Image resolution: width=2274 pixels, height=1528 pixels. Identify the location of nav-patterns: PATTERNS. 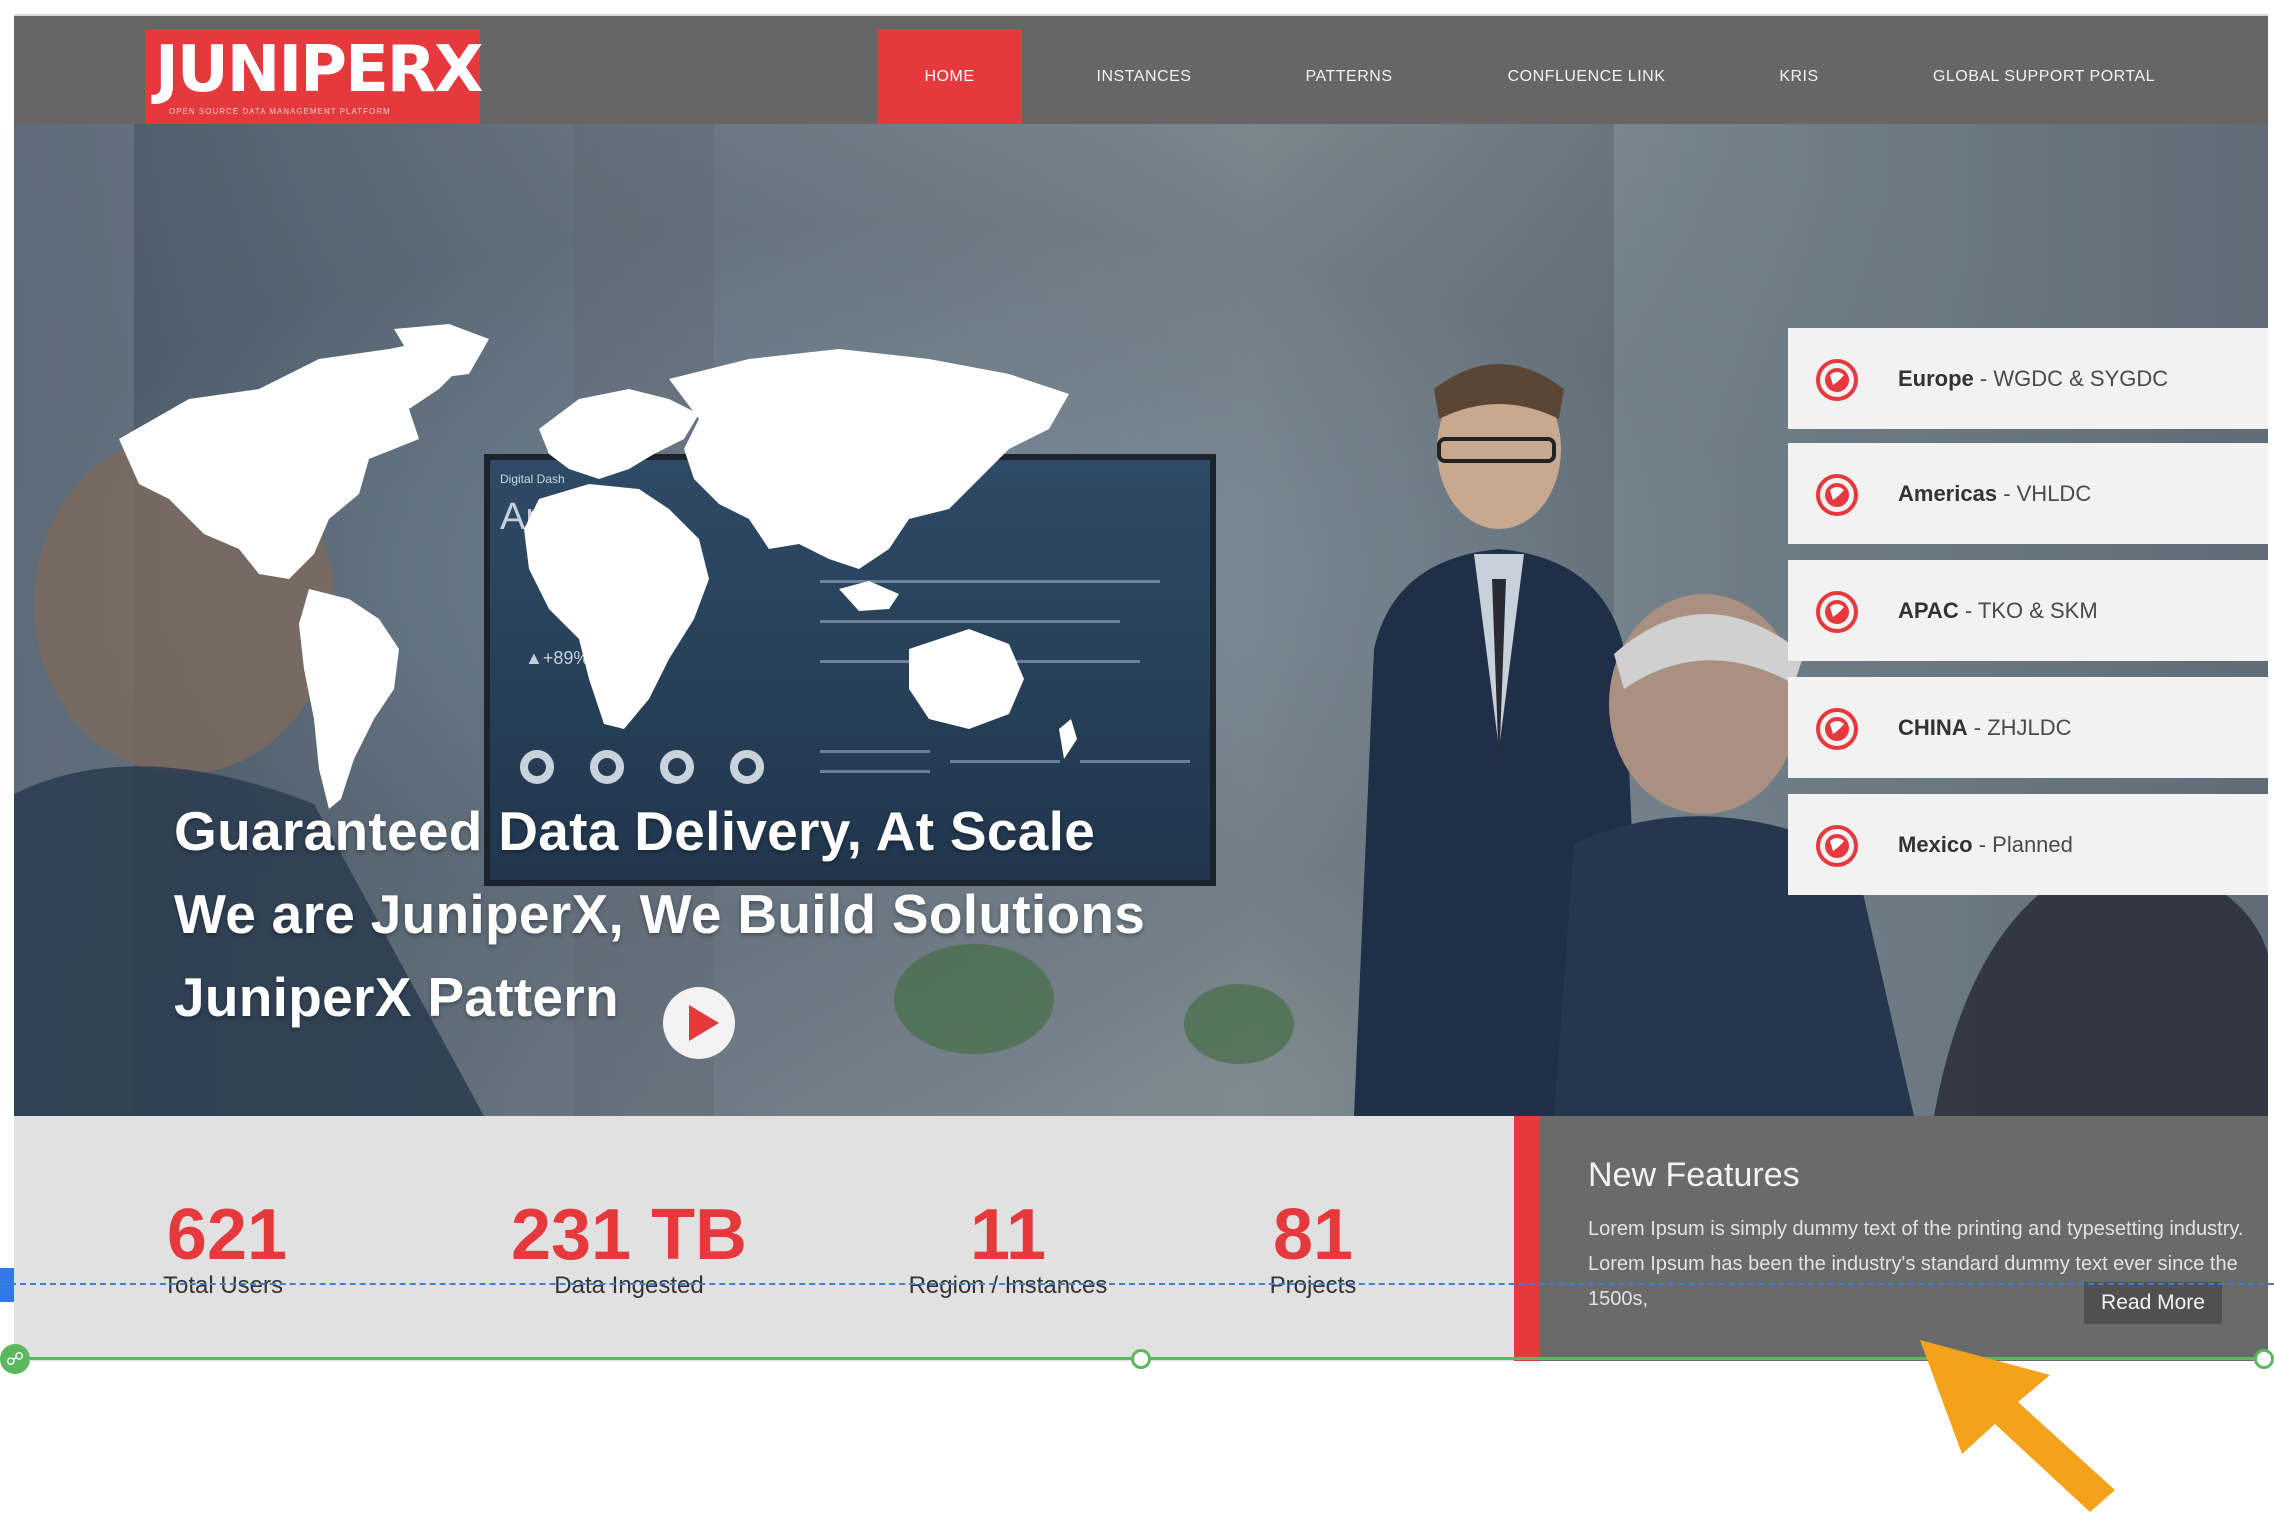
(1349, 76).